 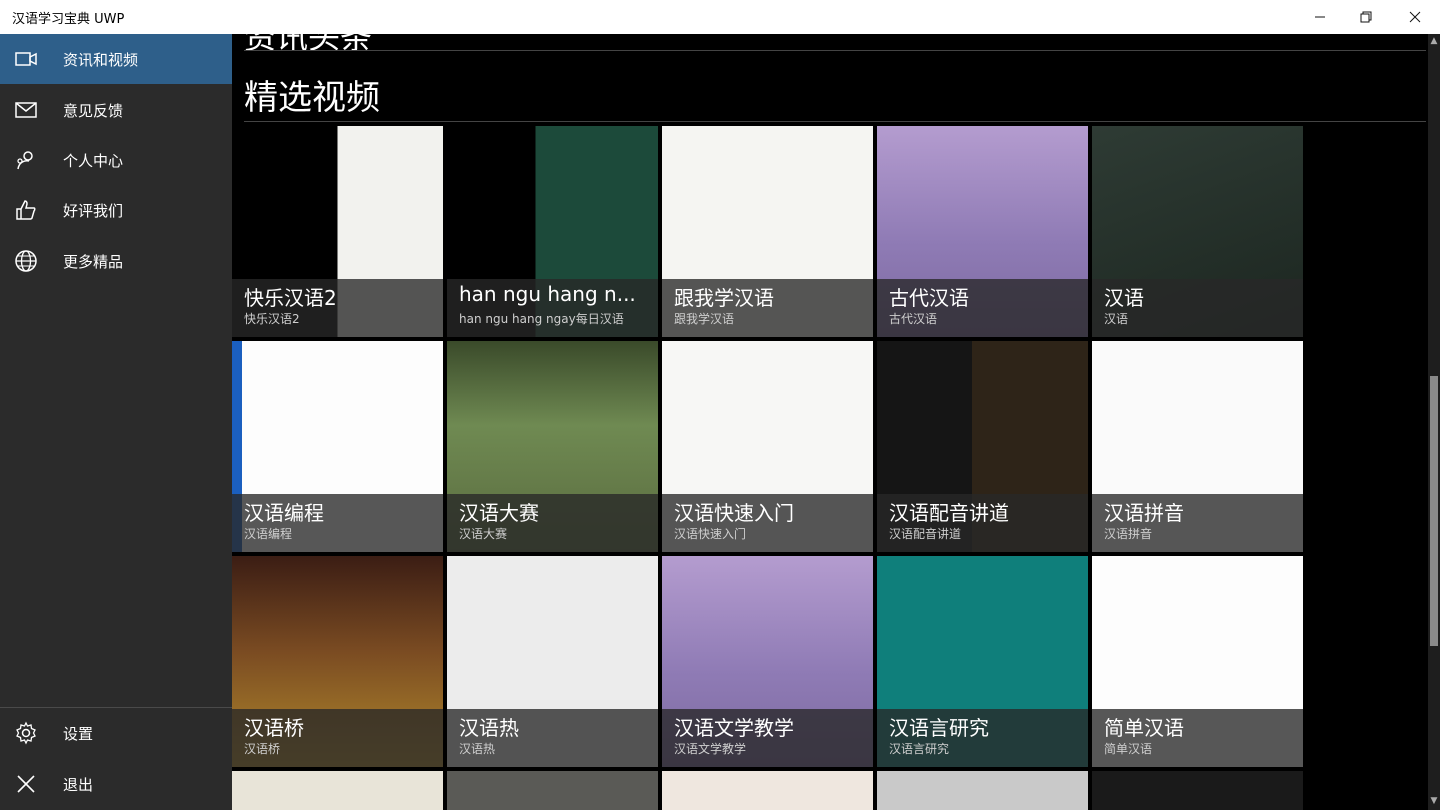 I want to click on sidebar-item-label: 好评我们, so click(x=93, y=211).